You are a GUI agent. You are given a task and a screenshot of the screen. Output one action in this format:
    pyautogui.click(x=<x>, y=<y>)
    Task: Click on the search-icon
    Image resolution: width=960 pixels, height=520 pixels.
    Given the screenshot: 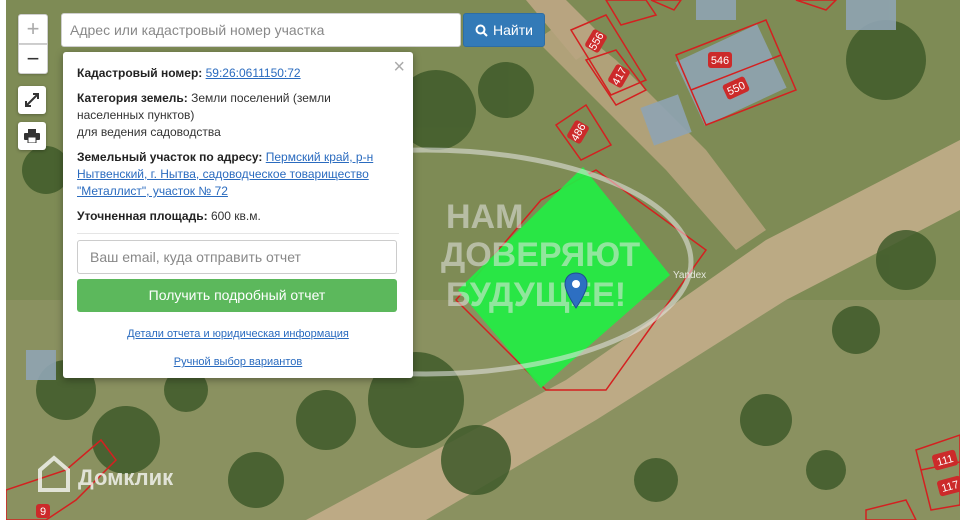 What is the action you would take?
    pyautogui.click(x=481, y=30)
    